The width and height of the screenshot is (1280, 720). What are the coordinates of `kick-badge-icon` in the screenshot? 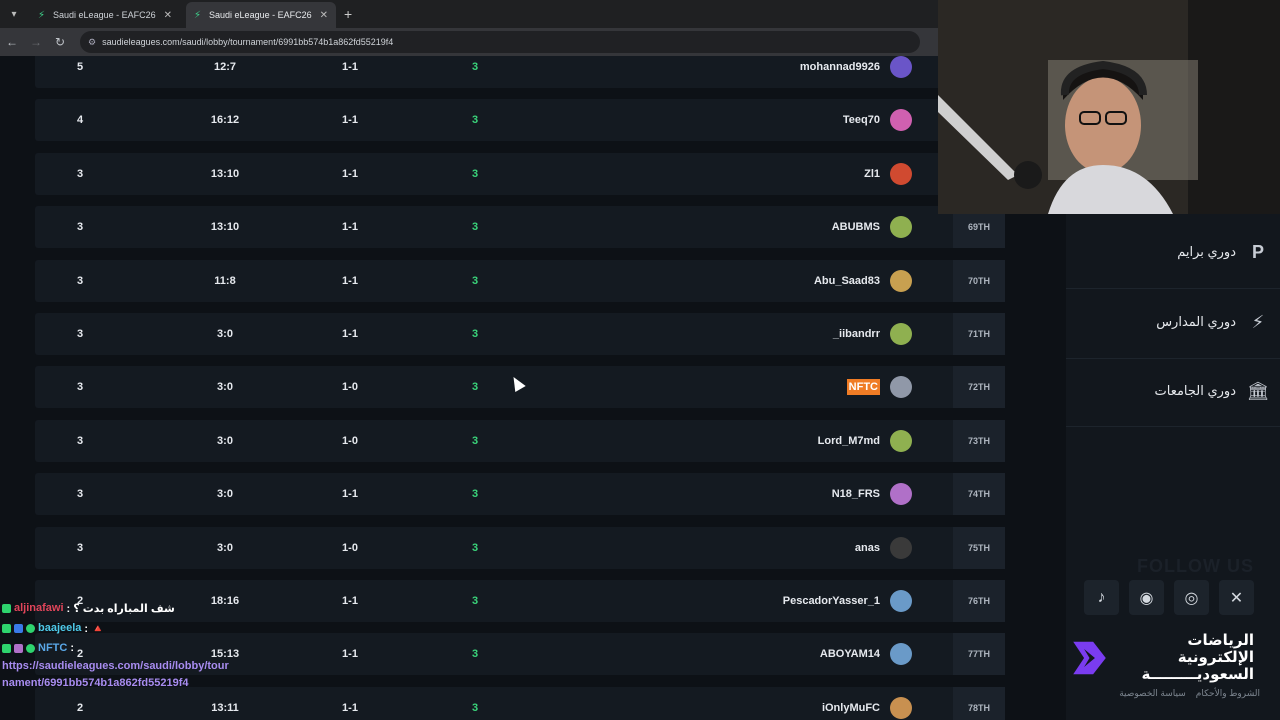 It's located at (6, 628).